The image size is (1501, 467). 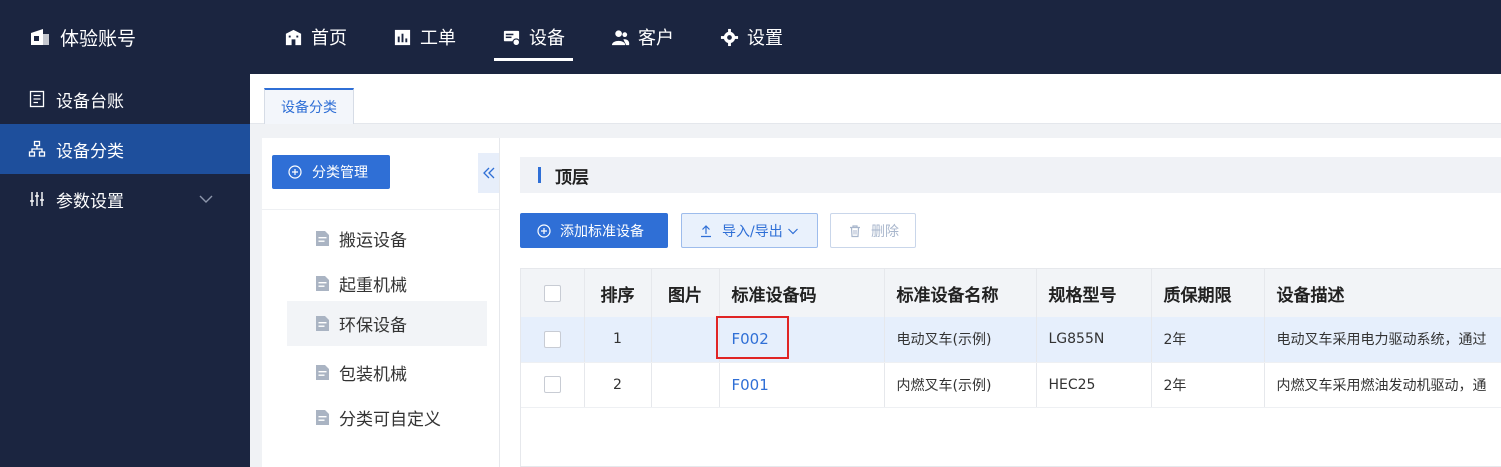 I want to click on users-icon, so click(x=620, y=37).